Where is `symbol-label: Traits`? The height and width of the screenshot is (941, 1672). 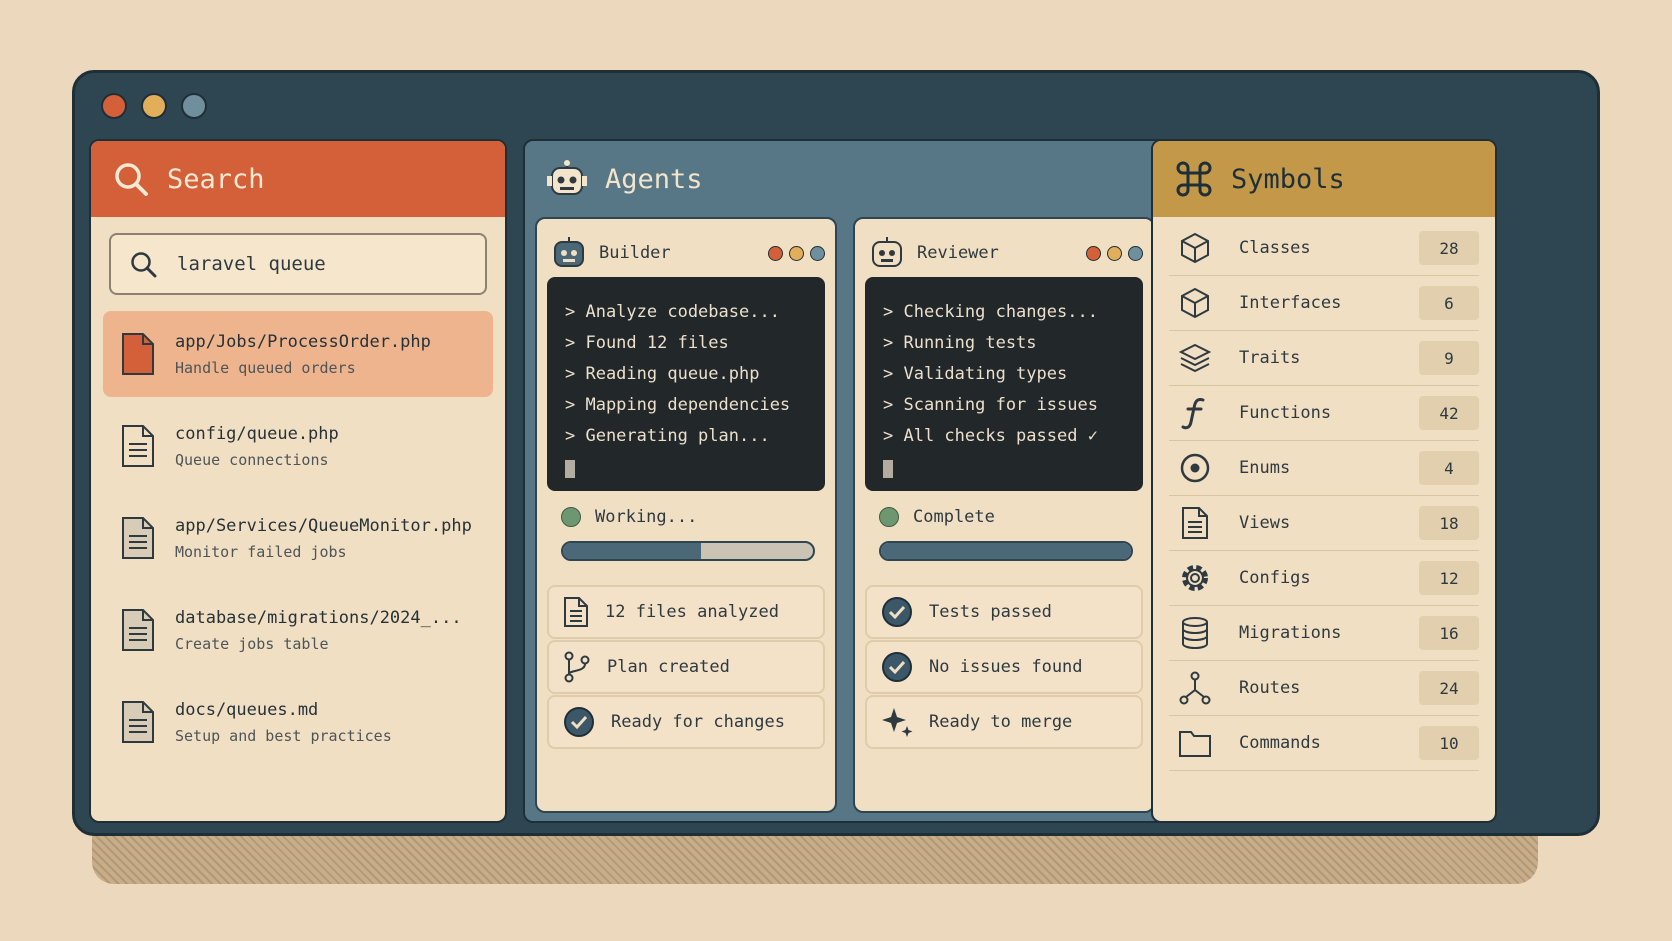
symbol-label: Traits is located at coordinates (1270, 358).